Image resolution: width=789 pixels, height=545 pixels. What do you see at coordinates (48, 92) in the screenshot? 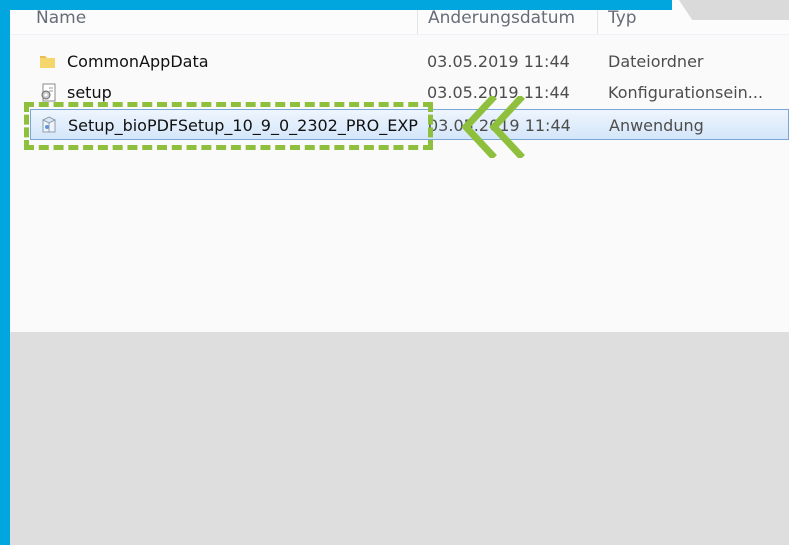
I see `settings-file-icon` at bounding box center [48, 92].